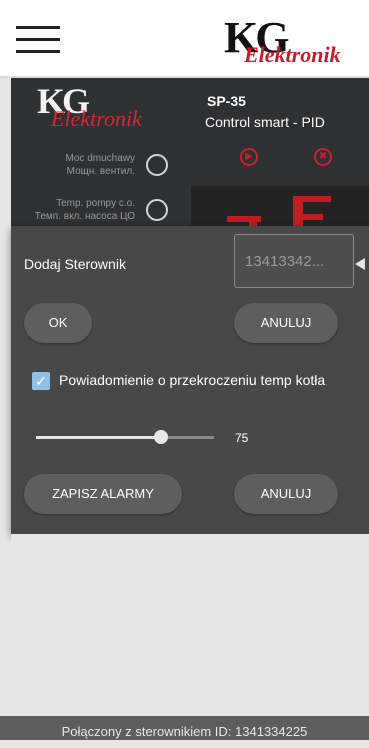  Describe the element at coordinates (280, 207) in the screenshot. I see `led-display` at that location.